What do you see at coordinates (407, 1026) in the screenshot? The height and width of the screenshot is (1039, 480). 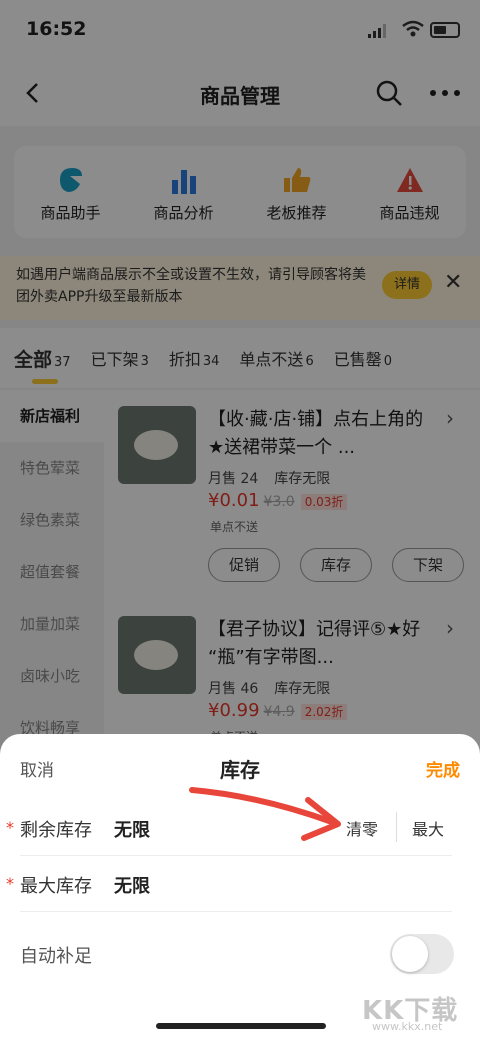 I see `watermark-url: www.kkx.net` at bounding box center [407, 1026].